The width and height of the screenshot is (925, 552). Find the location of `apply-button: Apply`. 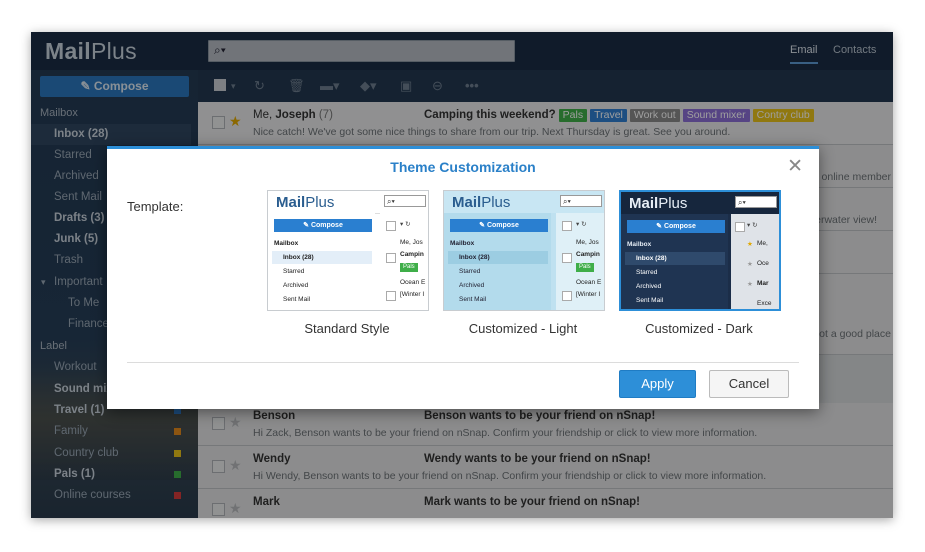

apply-button: Apply is located at coordinates (657, 384).